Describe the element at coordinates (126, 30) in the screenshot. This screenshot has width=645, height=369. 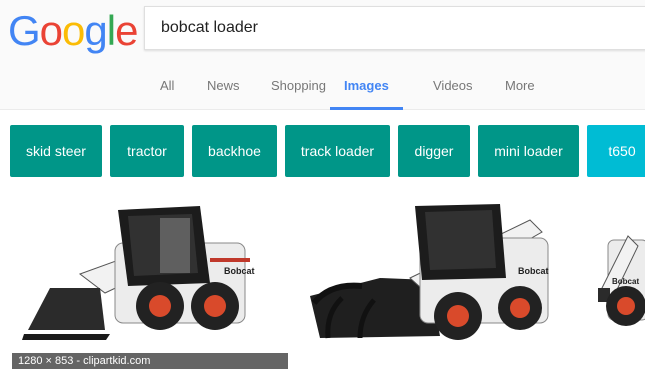
I see `logo-letter: e` at that location.